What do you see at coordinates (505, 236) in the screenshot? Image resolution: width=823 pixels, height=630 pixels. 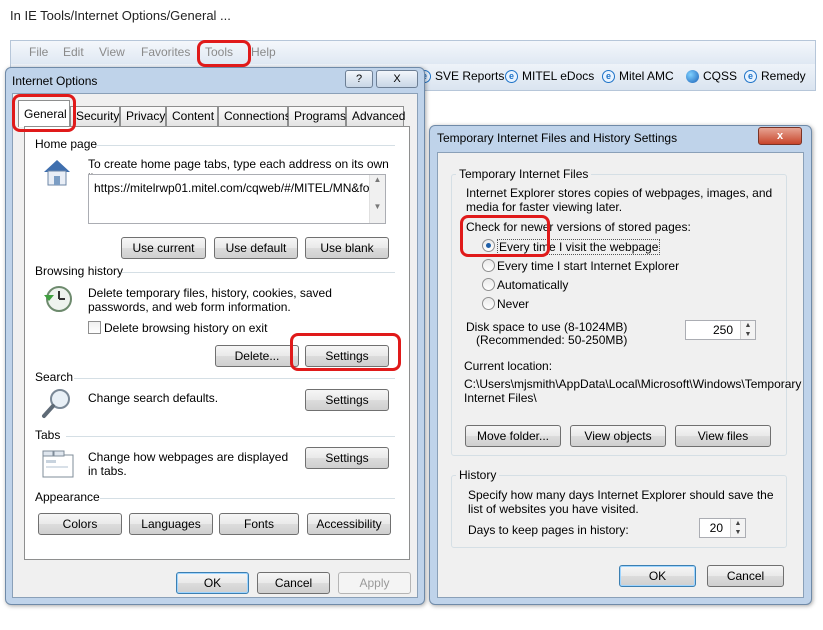 I see `highlight-check-newer` at bounding box center [505, 236].